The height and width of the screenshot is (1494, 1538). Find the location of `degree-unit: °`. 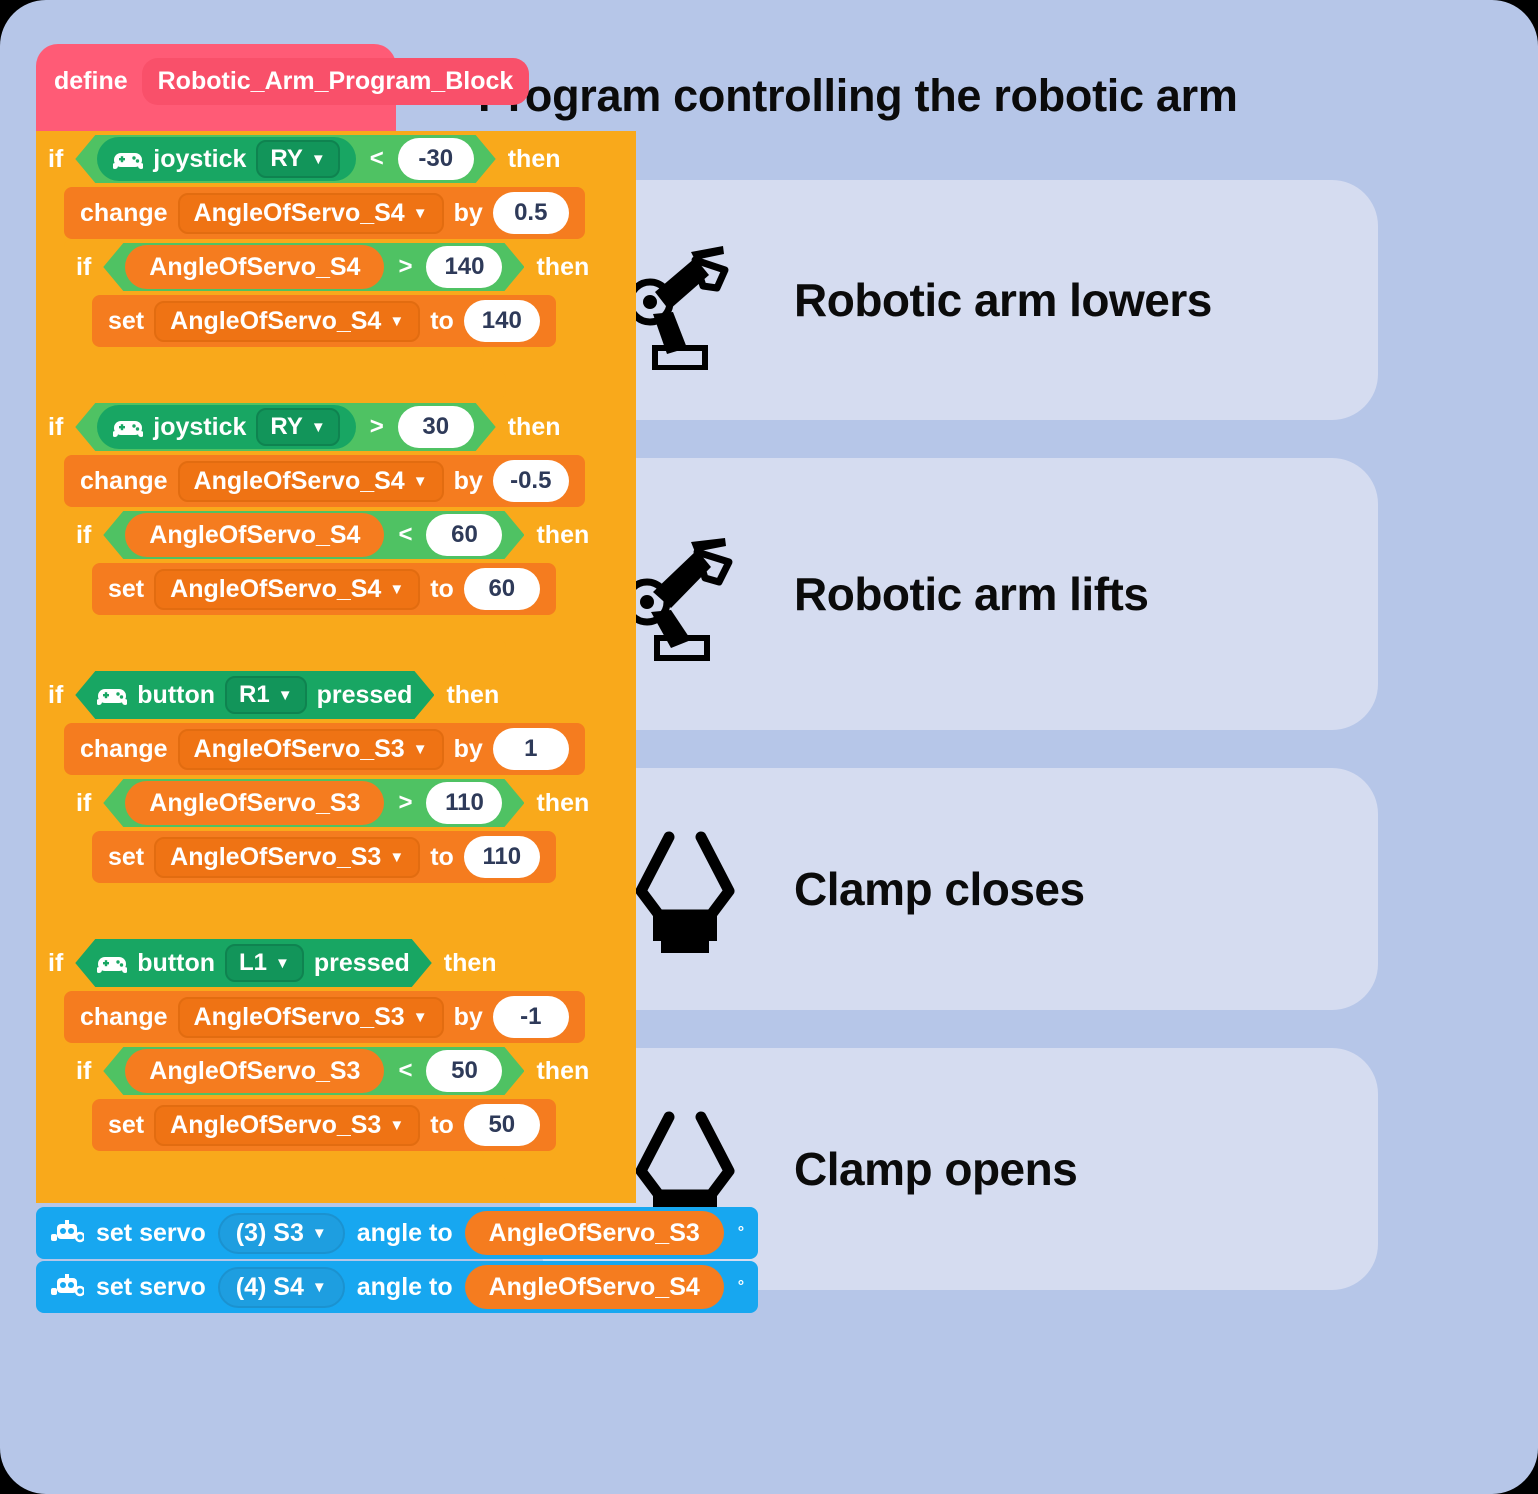

degree-unit: ° is located at coordinates (741, 1286).